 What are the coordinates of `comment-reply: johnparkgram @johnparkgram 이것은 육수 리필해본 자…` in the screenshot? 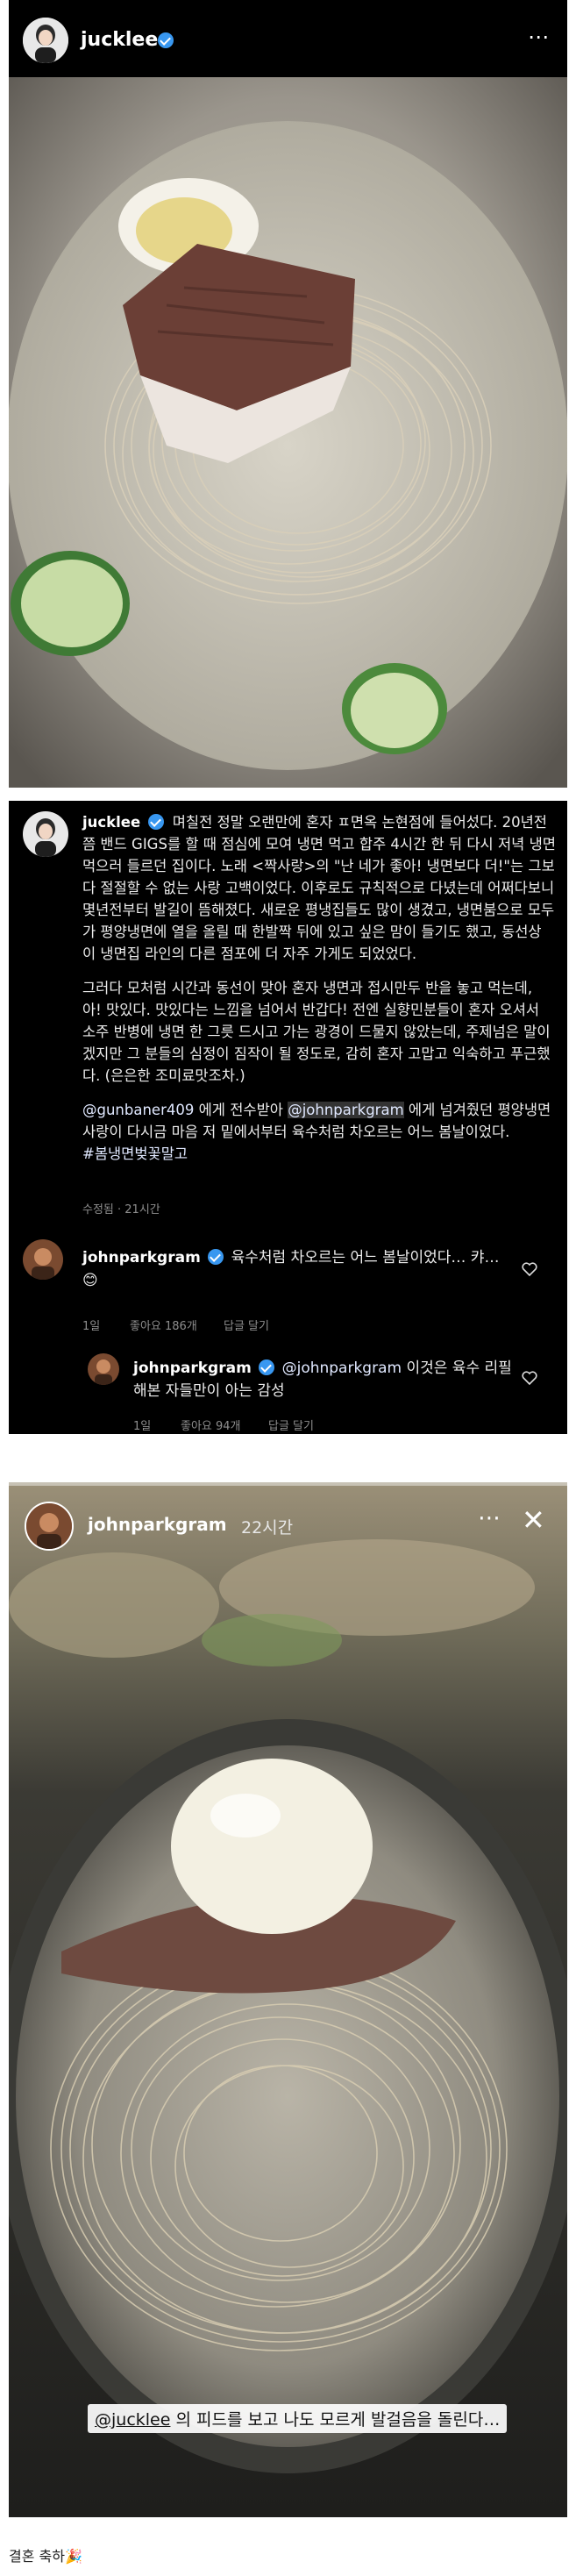 It's located at (326, 1380).